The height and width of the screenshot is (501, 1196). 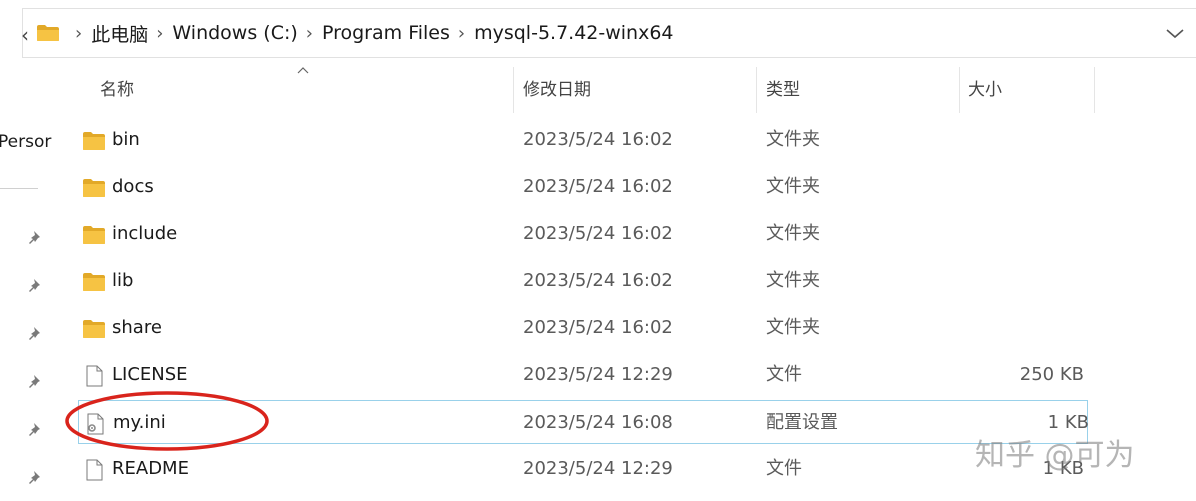 I want to click on file-row-bin: bin 2023/5/24 16:02 文件夹, so click(x=576, y=140).